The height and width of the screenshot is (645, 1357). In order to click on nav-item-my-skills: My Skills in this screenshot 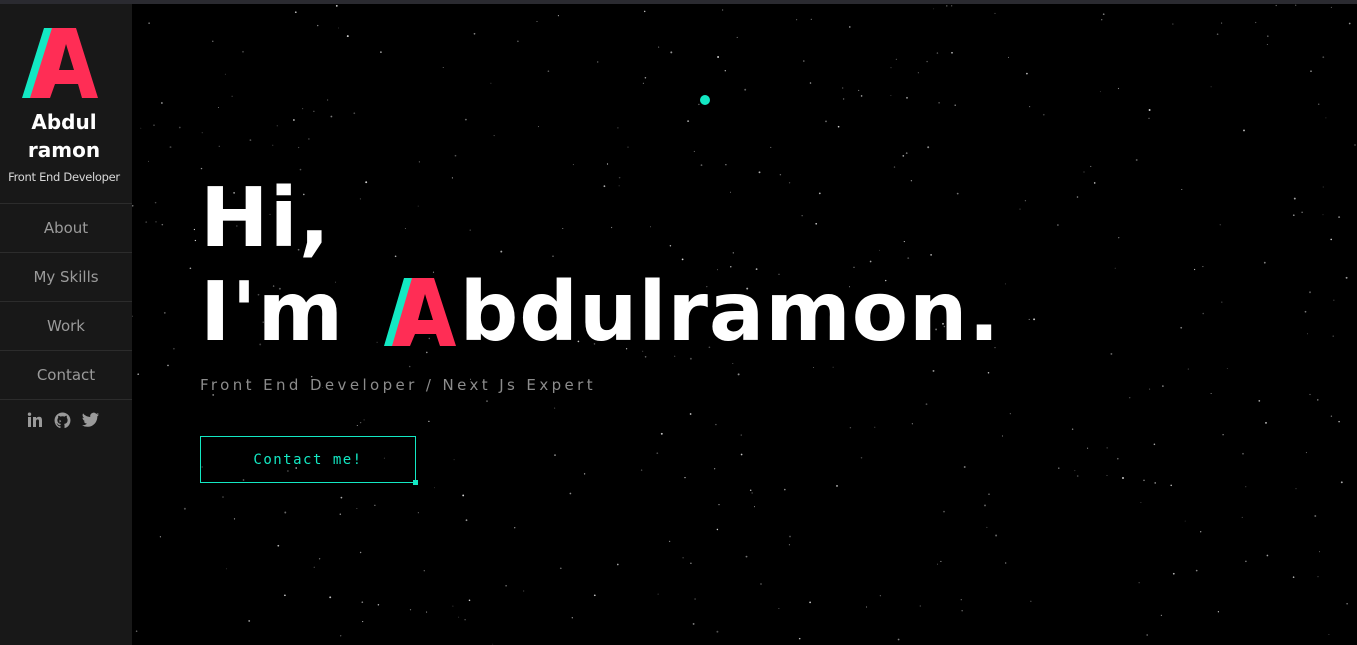, I will do `click(66, 276)`.